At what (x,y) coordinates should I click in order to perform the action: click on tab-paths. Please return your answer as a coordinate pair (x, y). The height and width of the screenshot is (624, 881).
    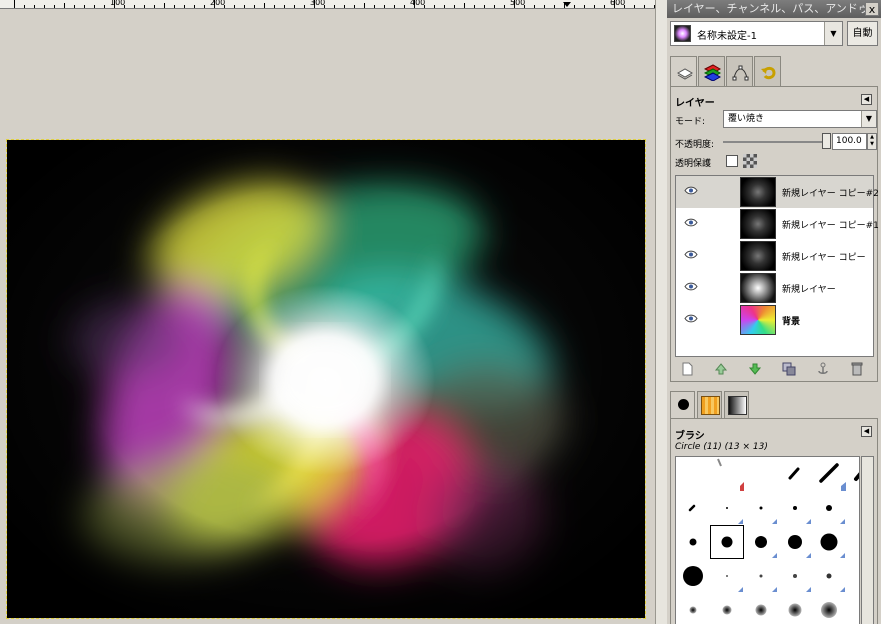
    Looking at the image, I should click on (739, 71).